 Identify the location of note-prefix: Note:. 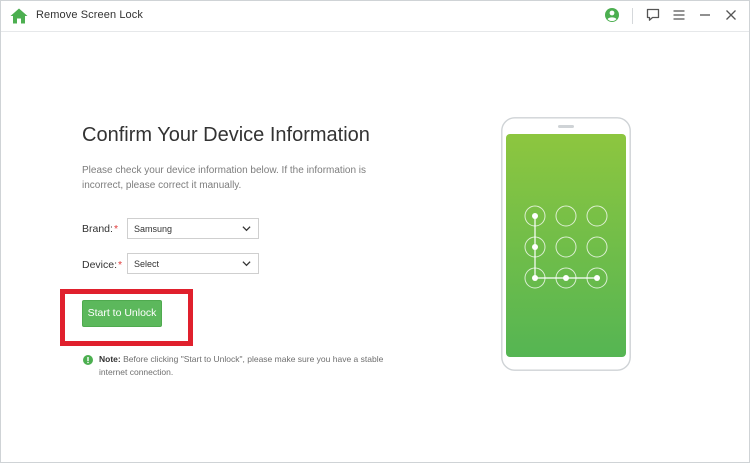
(110, 359).